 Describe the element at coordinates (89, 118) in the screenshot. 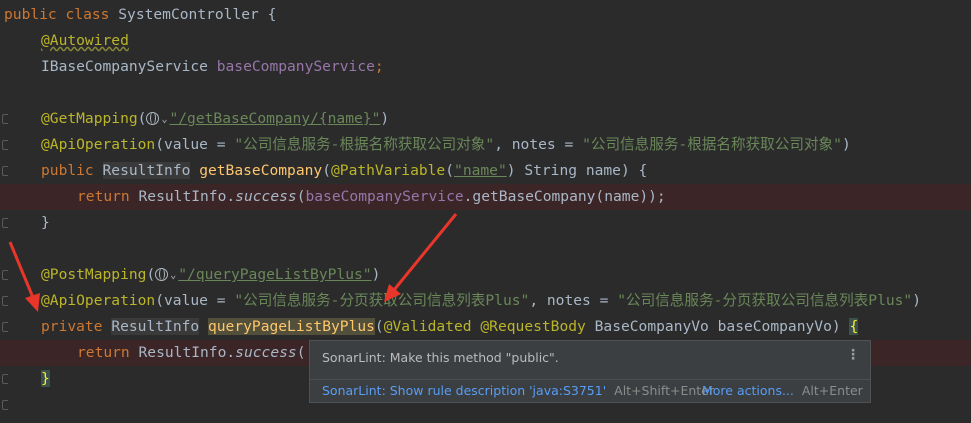

I see `get-mapping-annotation: @GetMapping` at that location.